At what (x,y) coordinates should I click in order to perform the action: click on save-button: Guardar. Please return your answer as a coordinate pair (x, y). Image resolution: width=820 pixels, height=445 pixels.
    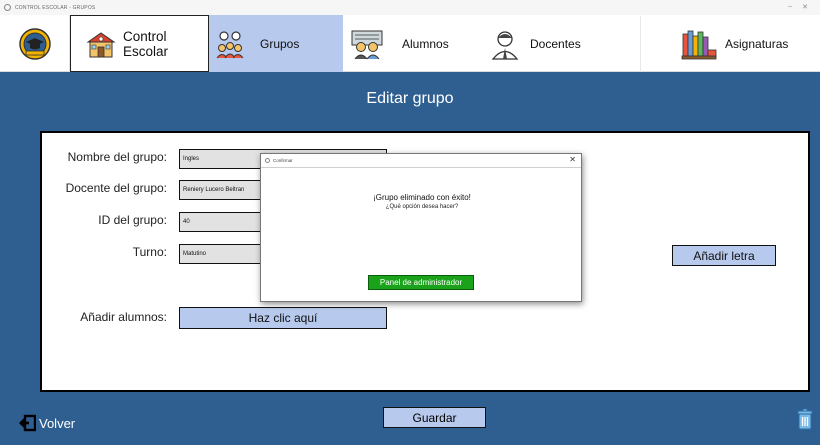
    Looking at the image, I should click on (434, 417).